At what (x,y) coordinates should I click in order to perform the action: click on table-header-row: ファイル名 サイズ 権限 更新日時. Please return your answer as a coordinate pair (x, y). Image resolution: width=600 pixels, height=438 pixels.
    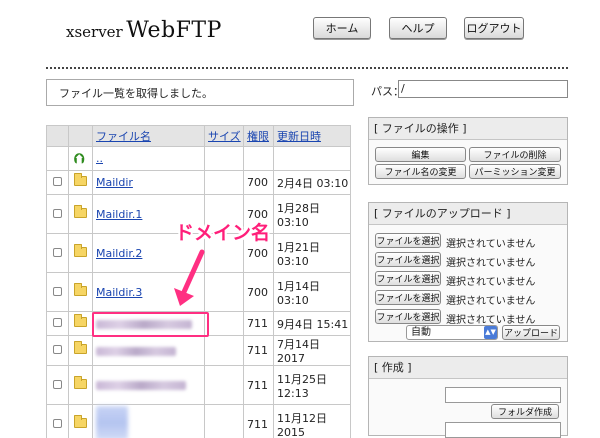
    Looking at the image, I should click on (198, 136).